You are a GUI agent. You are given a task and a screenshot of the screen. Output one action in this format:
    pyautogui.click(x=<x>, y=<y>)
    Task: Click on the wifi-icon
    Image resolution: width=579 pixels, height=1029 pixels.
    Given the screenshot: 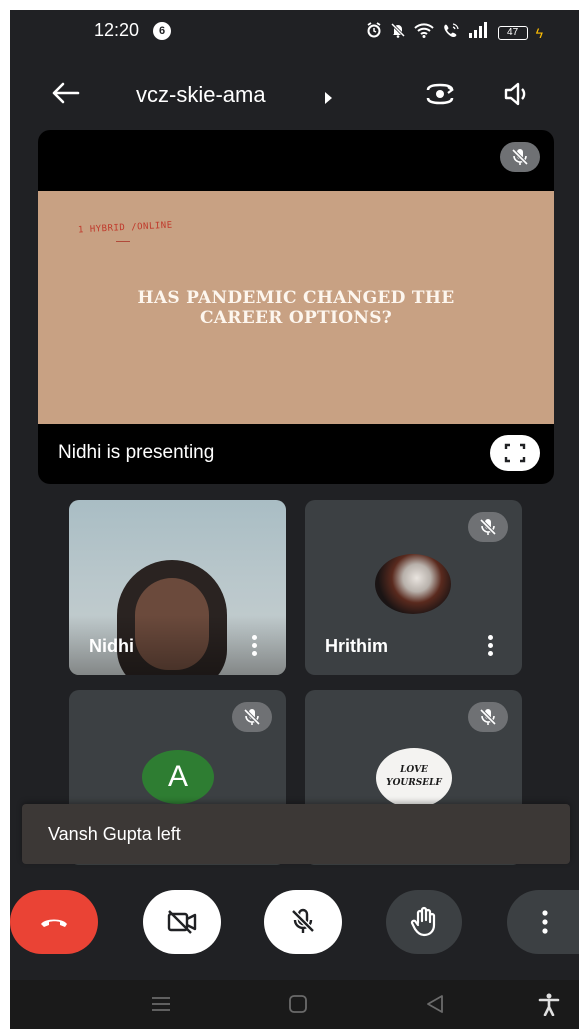 What is the action you would take?
    pyautogui.click(x=423, y=32)
    